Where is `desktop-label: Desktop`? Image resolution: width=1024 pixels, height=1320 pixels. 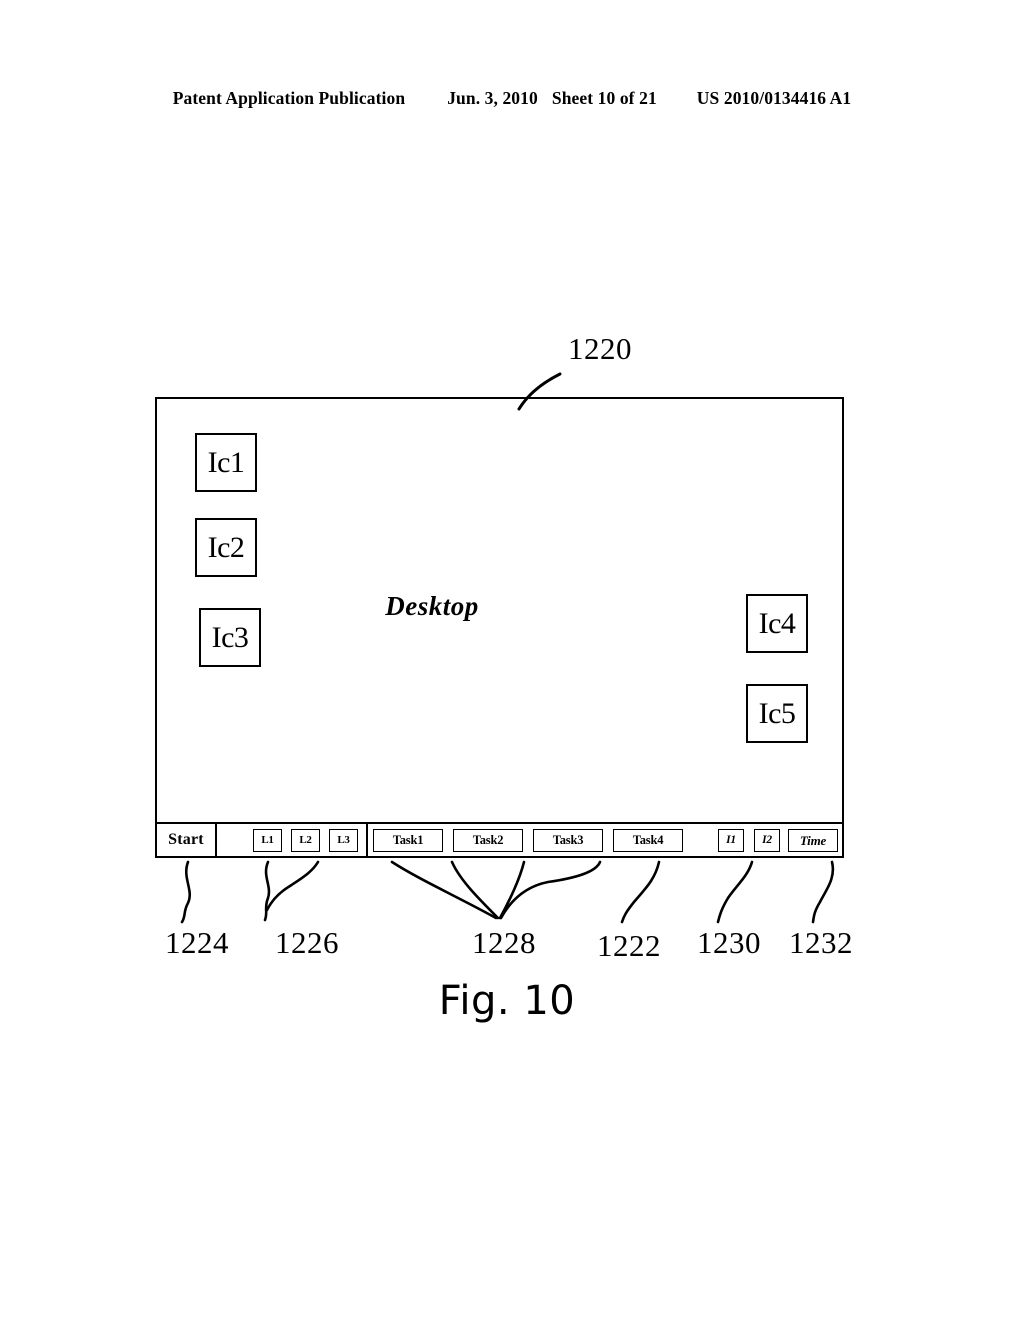
desktop-label: Desktop is located at coordinates (499, 606).